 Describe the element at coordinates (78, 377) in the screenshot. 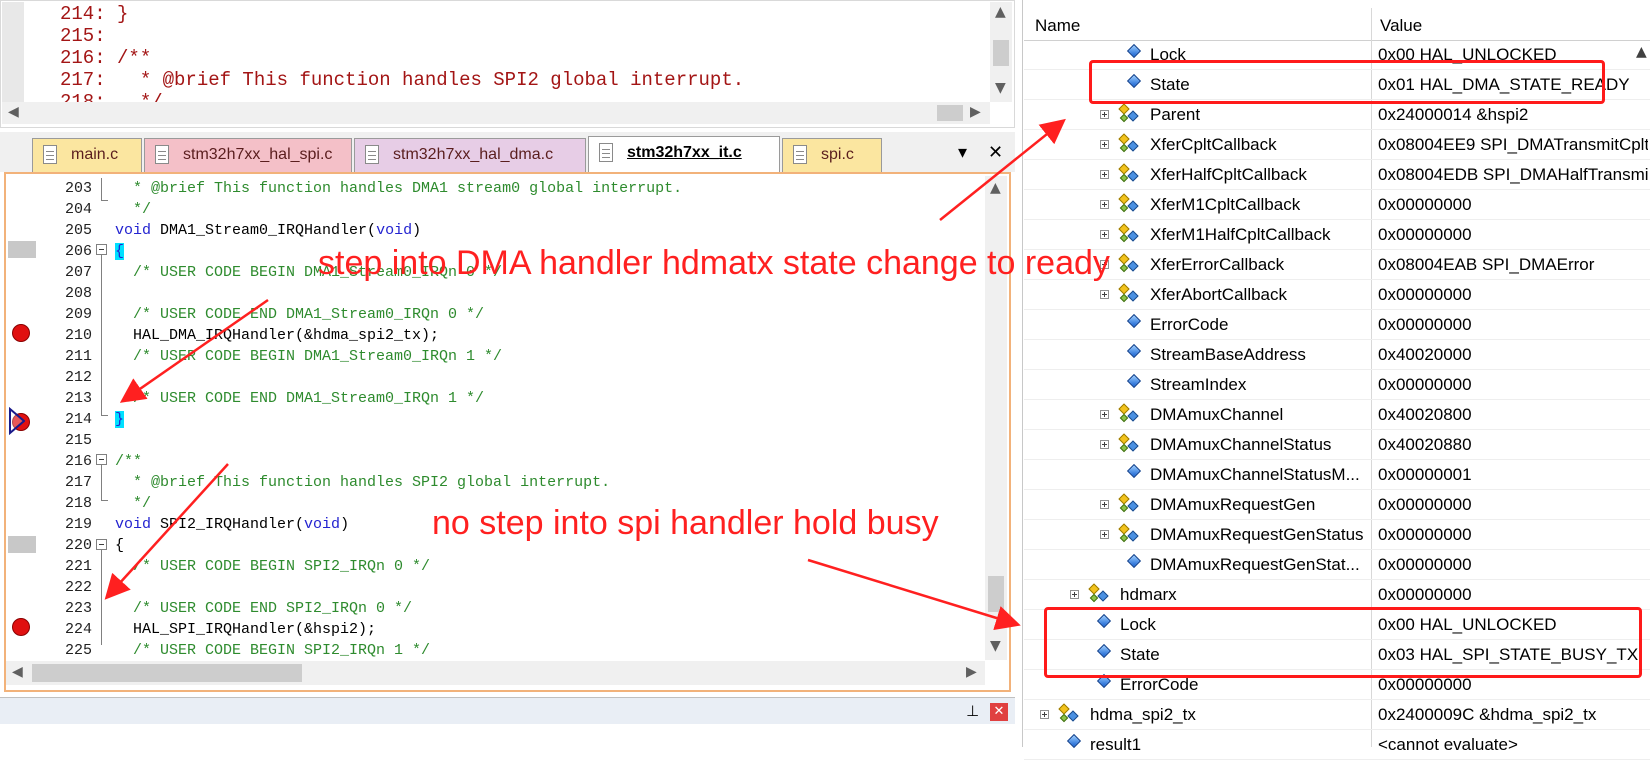

I see `line-number: 212` at that location.